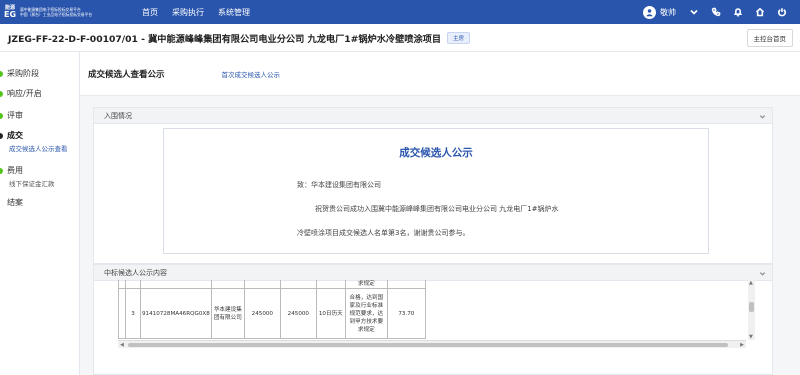 This screenshot has height=375, width=800. Describe the element at coordinates (738, 12) in the screenshot. I see `bell-icon` at that location.